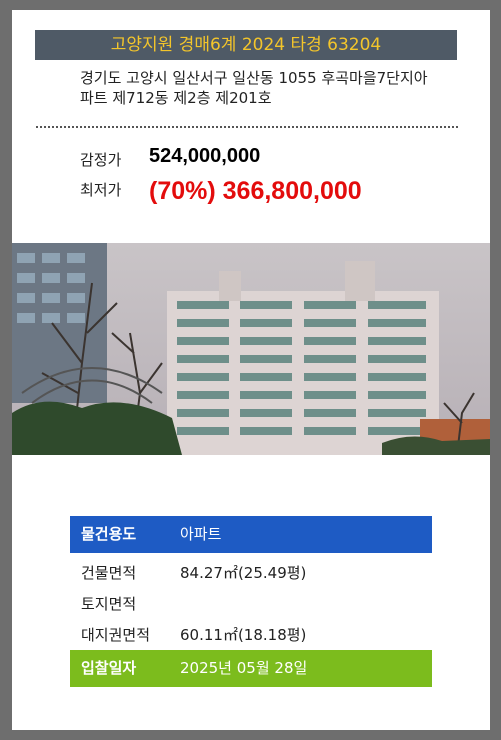 This screenshot has height=740, width=501. Describe the element at coordinates (205, 156) in the screenshot. I see `appraisal-value: 524,000,000` at that location.